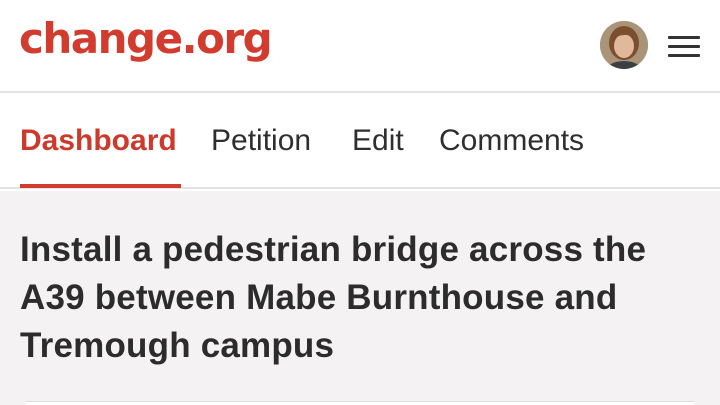 The height and width of the screenshot is (405, 720). What do you see at coordinates (146, 39) in the screenshot?
I see `change-org-logo: change.org` at bounding box center [146, 39].